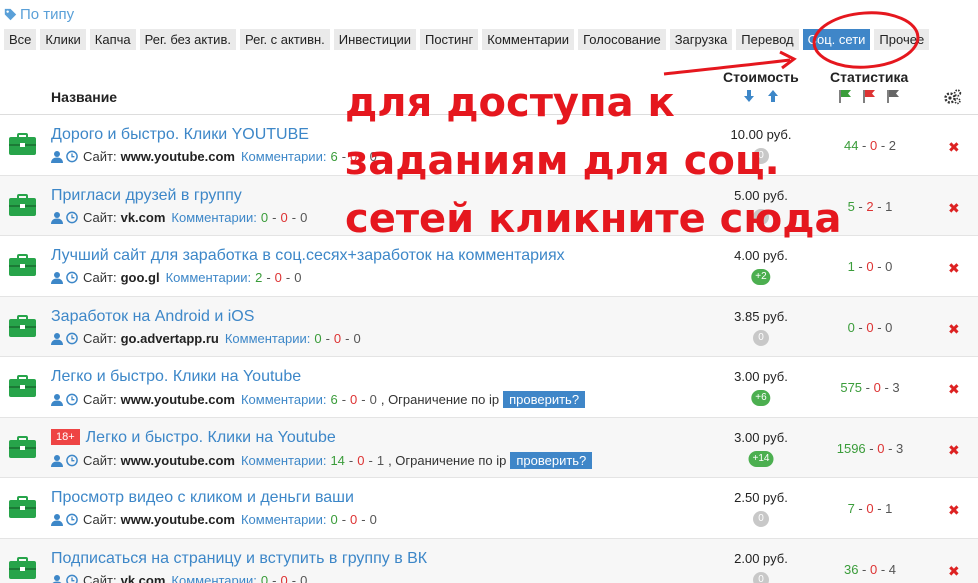 Image resolution: width=978 pixels, height=583 pixels. What do you see at coordinates (180, 135) in the screenshot?
I see `task-title-link: Дорого и быстро. Клики YOUTUBE` at bounding box center [180, 135].